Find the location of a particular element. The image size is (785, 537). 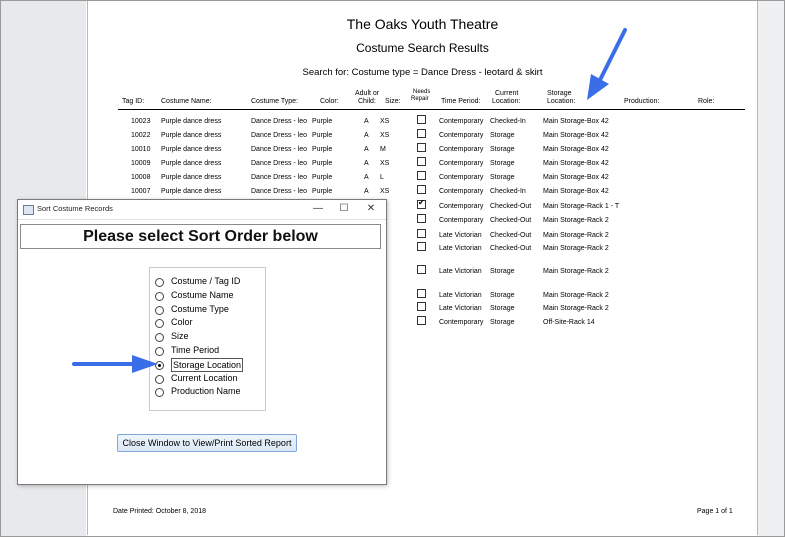

sort-option-label: Costume / Tag ID is located at coordinates (205, 281).